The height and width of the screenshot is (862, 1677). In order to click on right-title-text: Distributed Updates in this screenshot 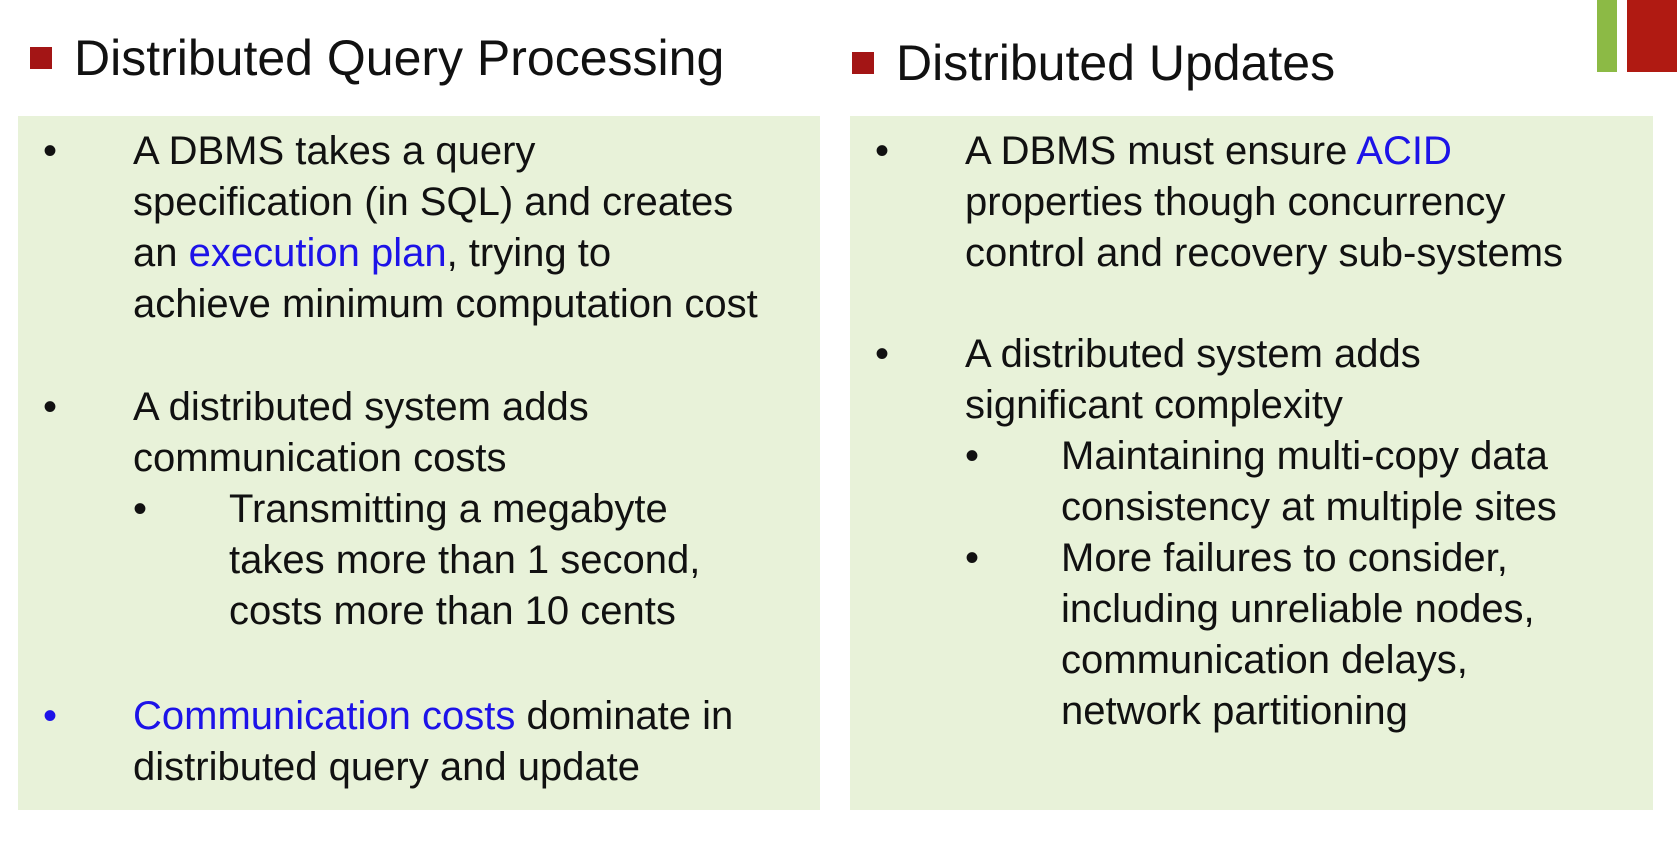, I will do `click(1116, 63)`.